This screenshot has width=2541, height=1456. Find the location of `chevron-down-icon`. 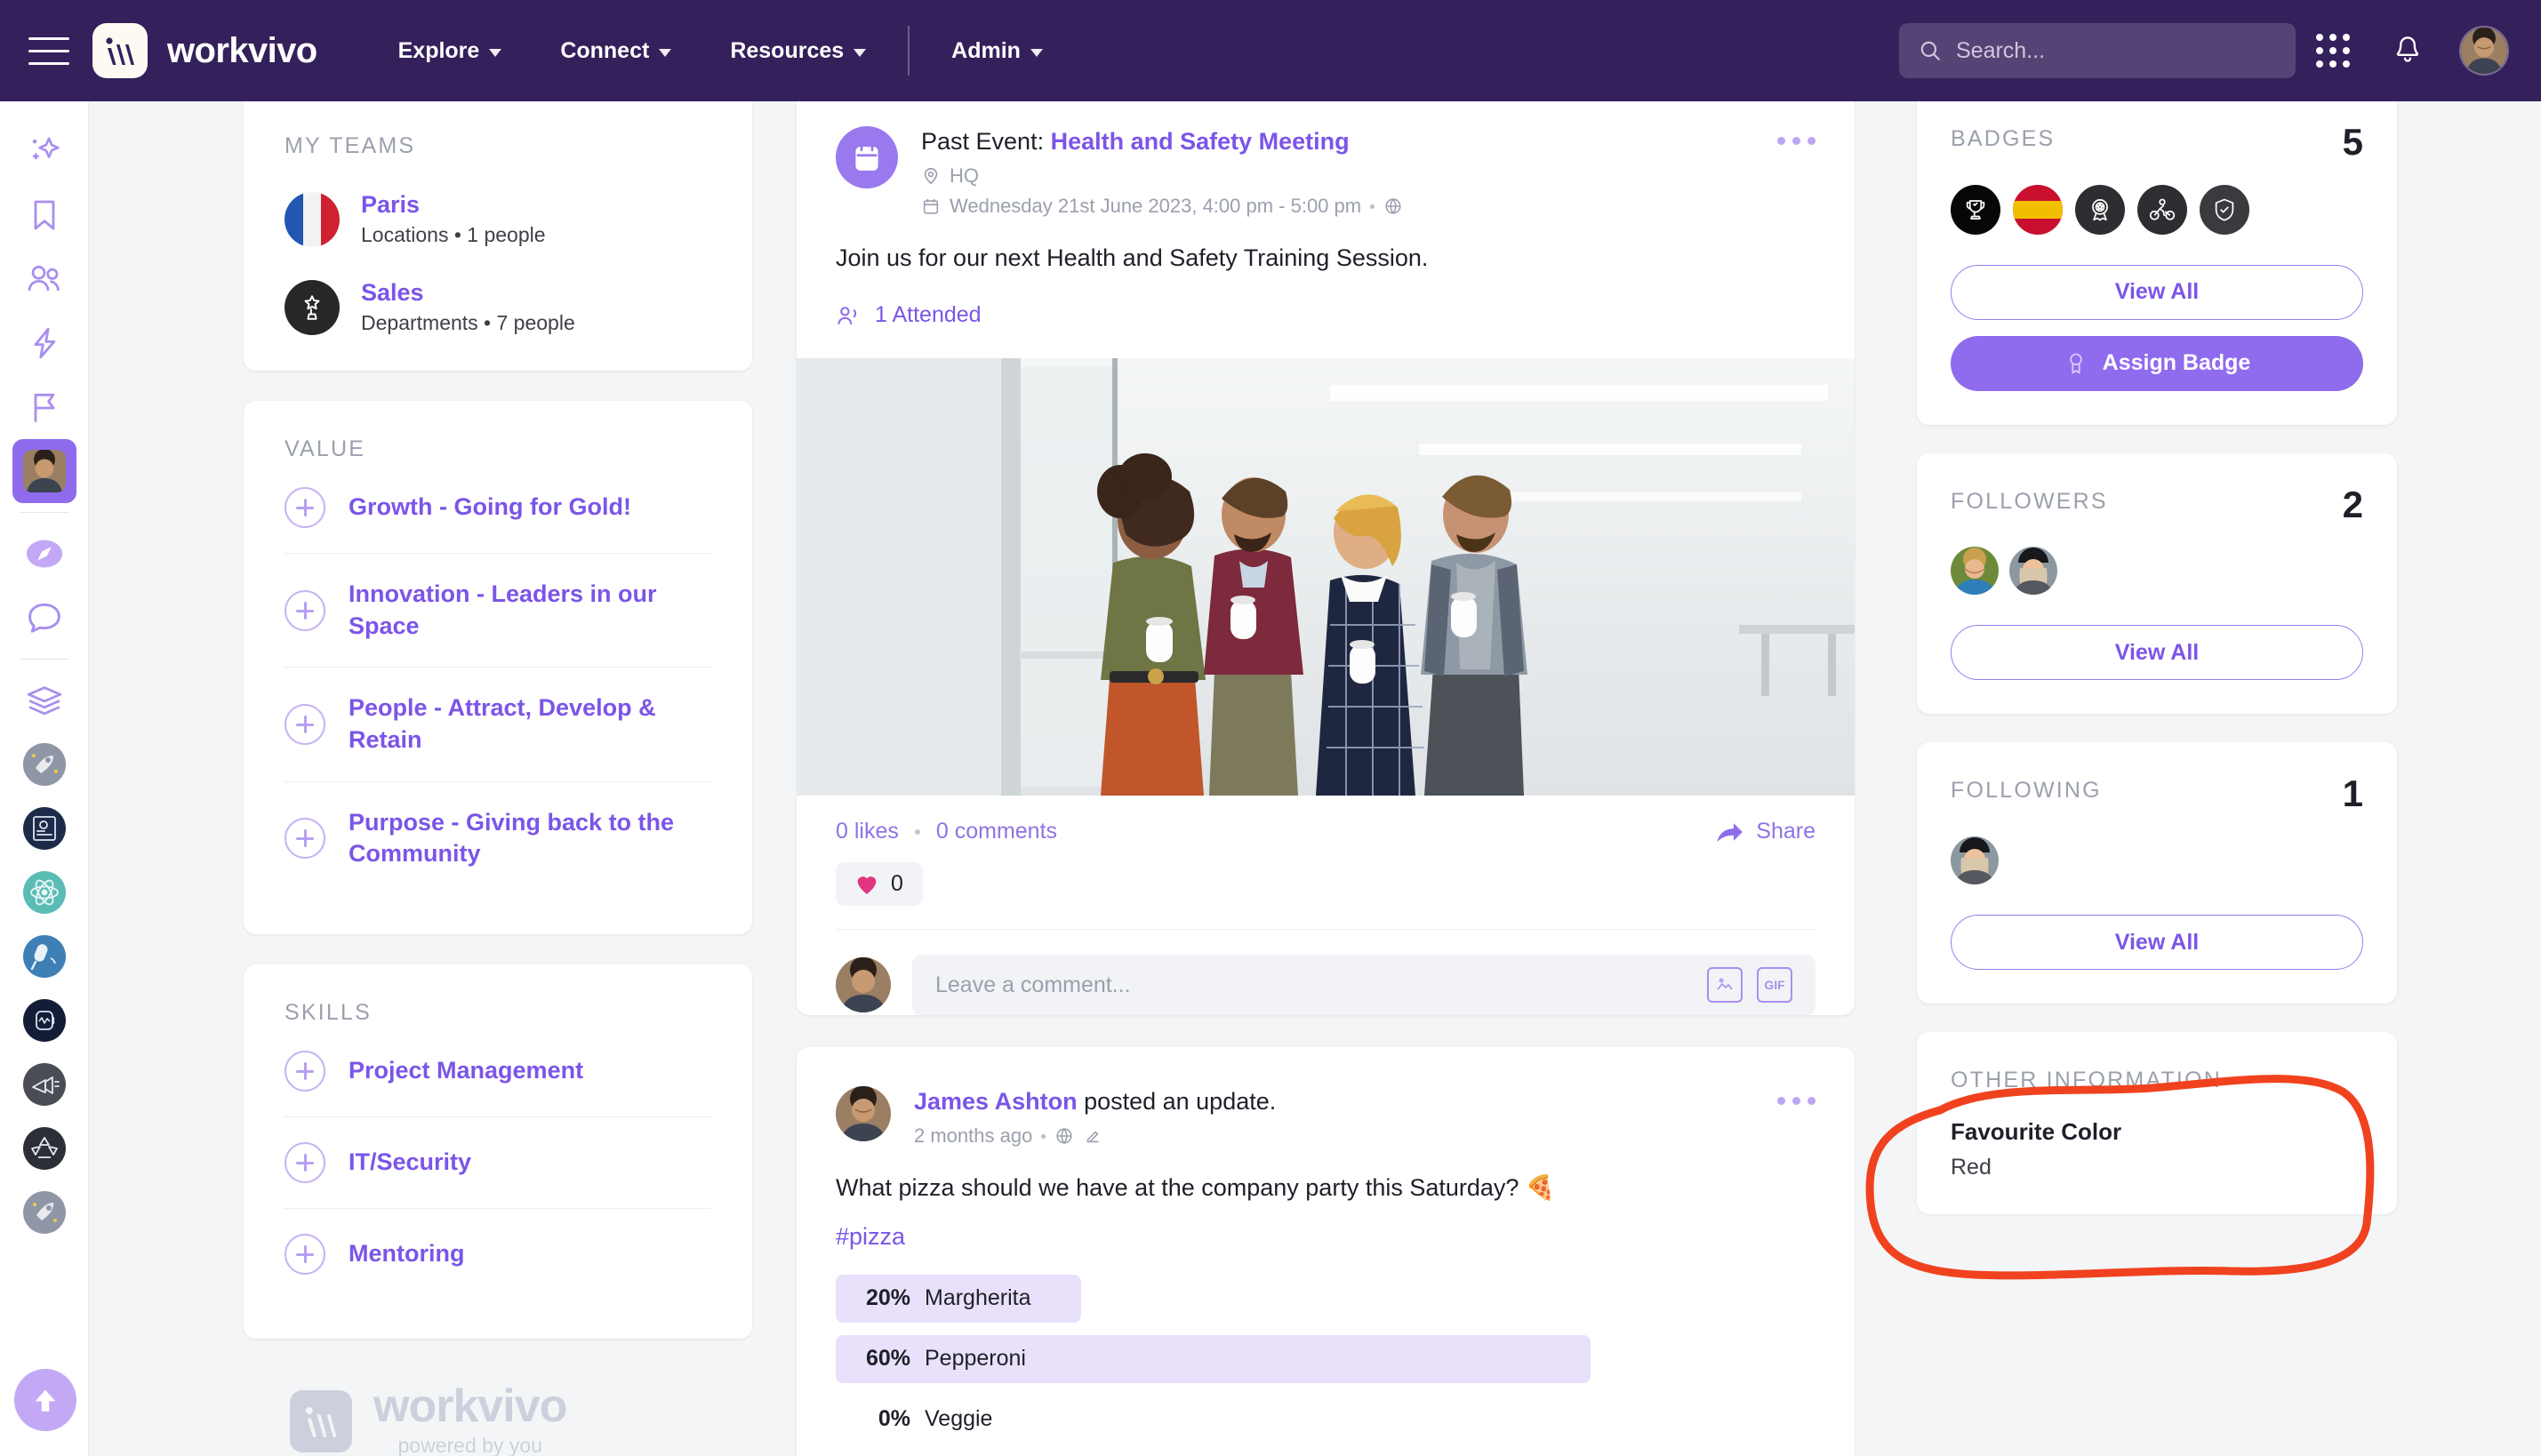

chevron-down-icon is located at coordinates (860, 52).